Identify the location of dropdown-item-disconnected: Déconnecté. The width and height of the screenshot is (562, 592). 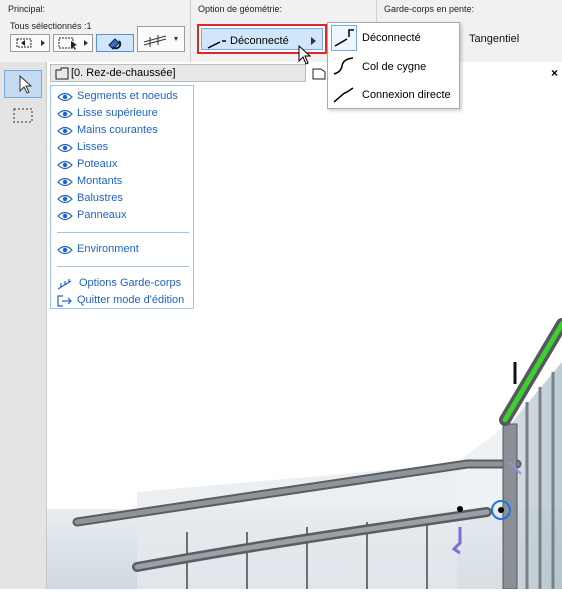
(393, 38).